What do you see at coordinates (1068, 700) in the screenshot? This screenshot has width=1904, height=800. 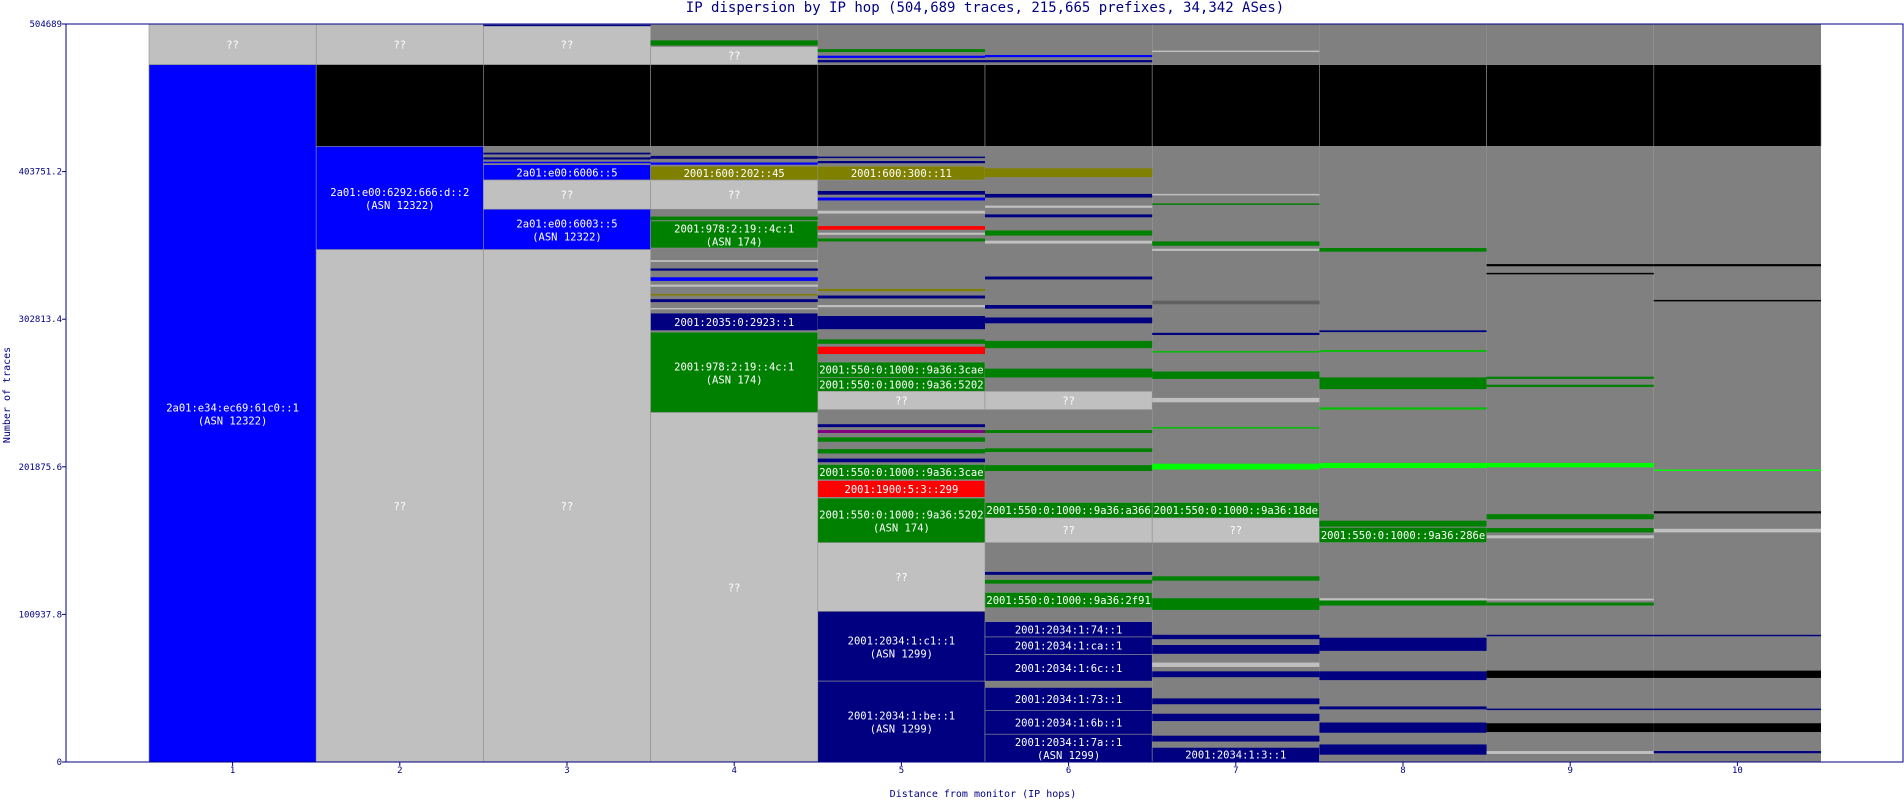 I see `segment-label: 2001:2034:1:73::1` at bounding box center [1068, 700].